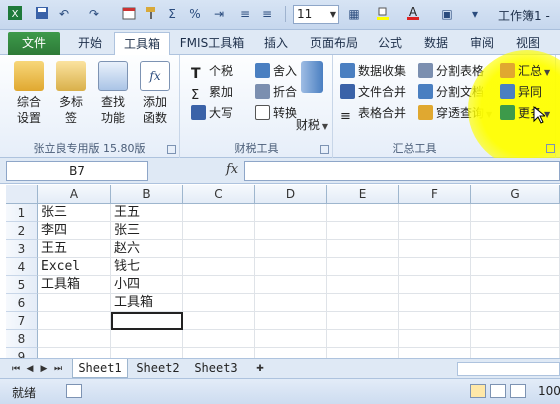 The width and height of the screenshot is (560, 404). What do you see at coordinates (58, 369) in the screenshot?
I see `last-sheet-icon: ⏭` at bounding box center [58, 369].